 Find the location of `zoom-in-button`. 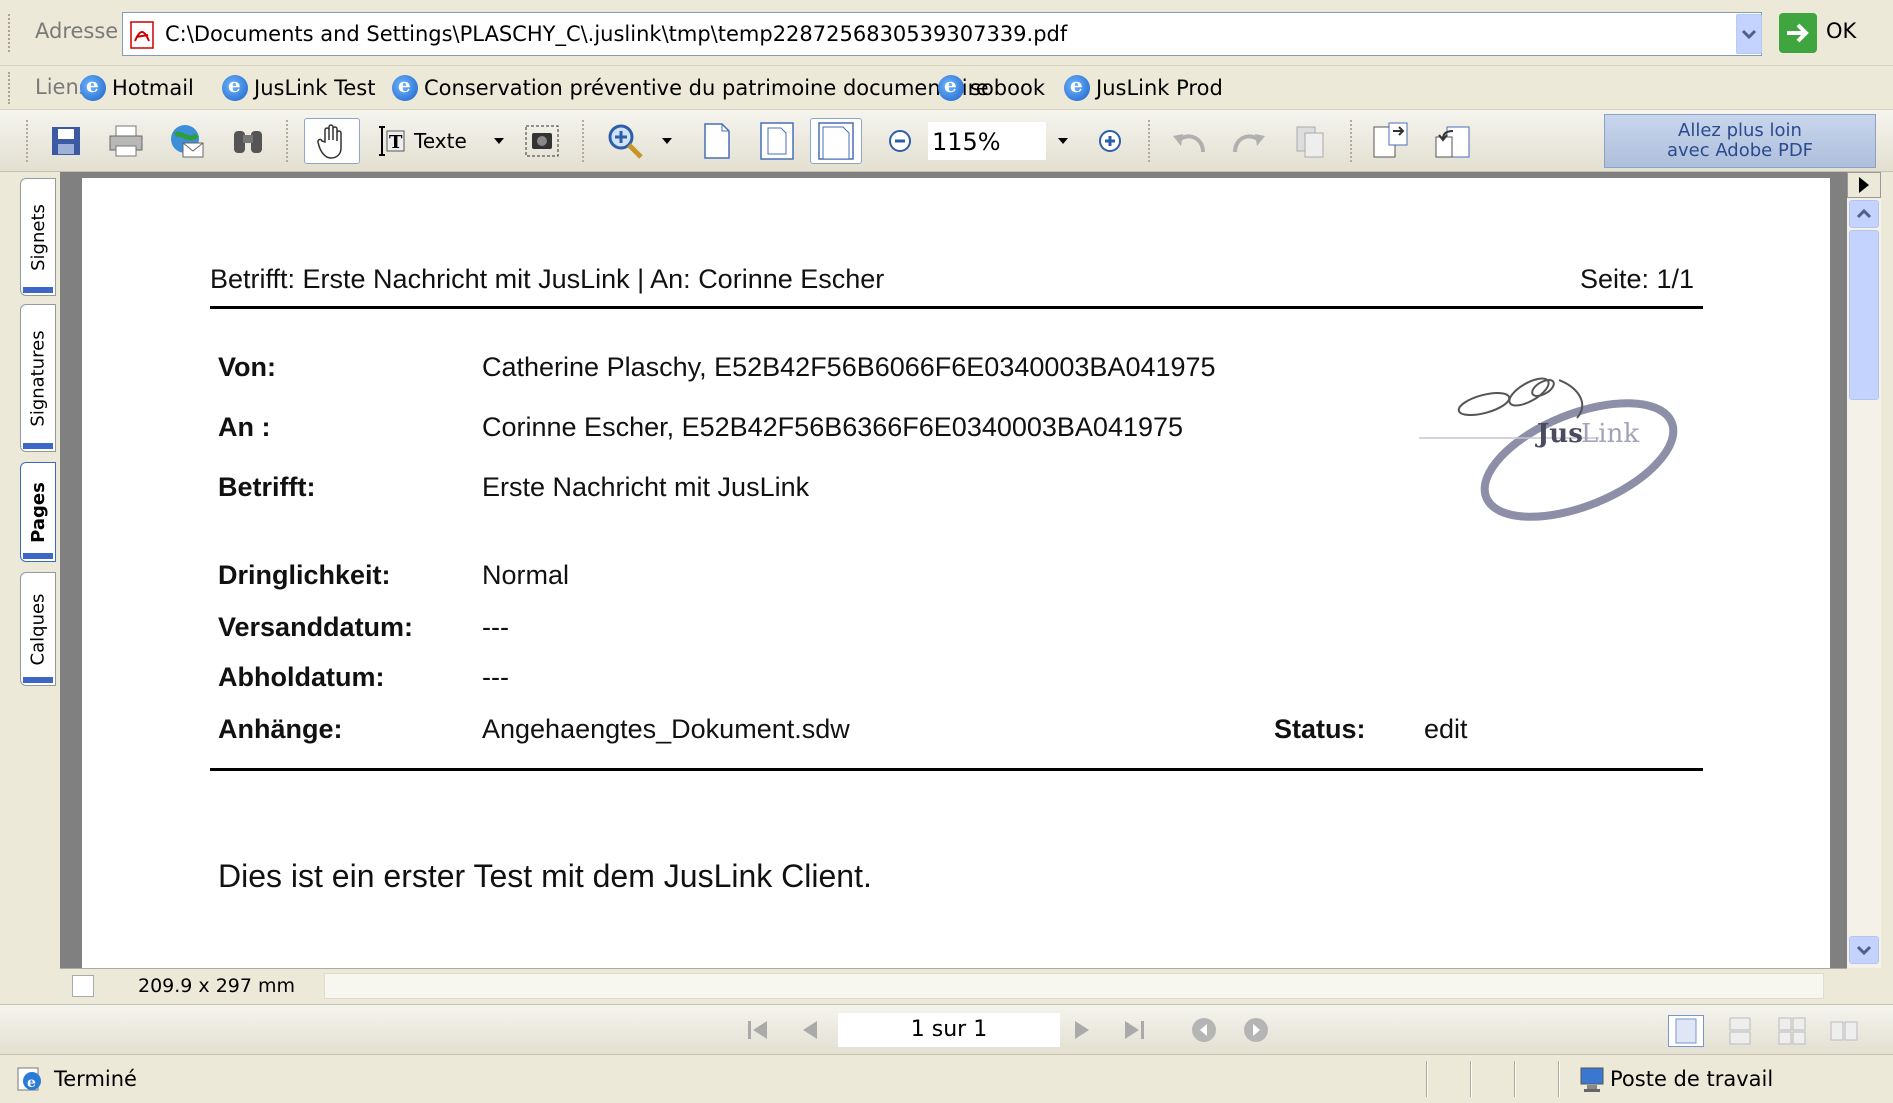

zoom-in-button is located at coordinates (1110, 141).